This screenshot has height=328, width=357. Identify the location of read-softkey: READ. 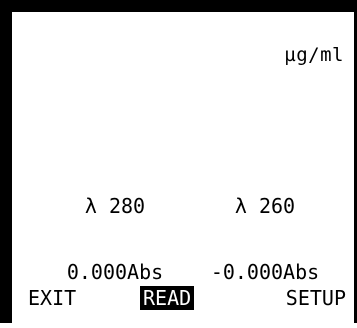
(167, 298).